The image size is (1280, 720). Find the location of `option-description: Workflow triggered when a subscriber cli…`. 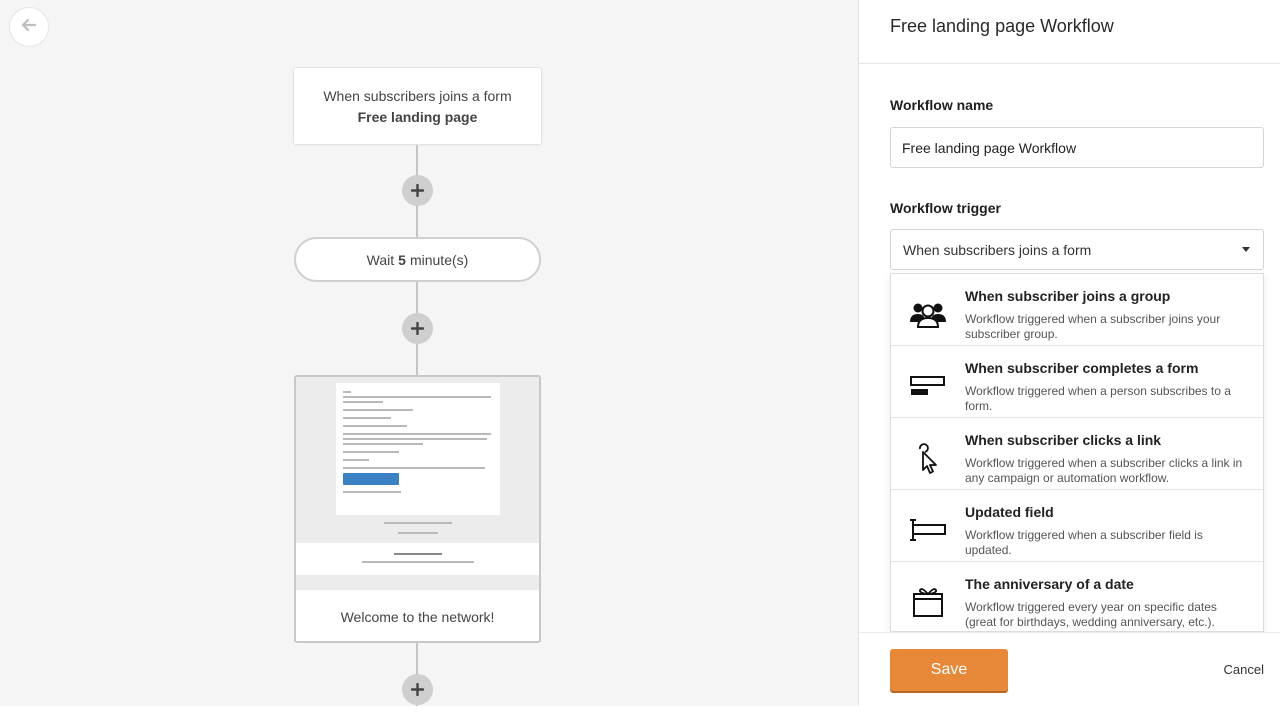

option-description: Workflow triggered when a subscriber cli… is located at coordinates (1104, 470).